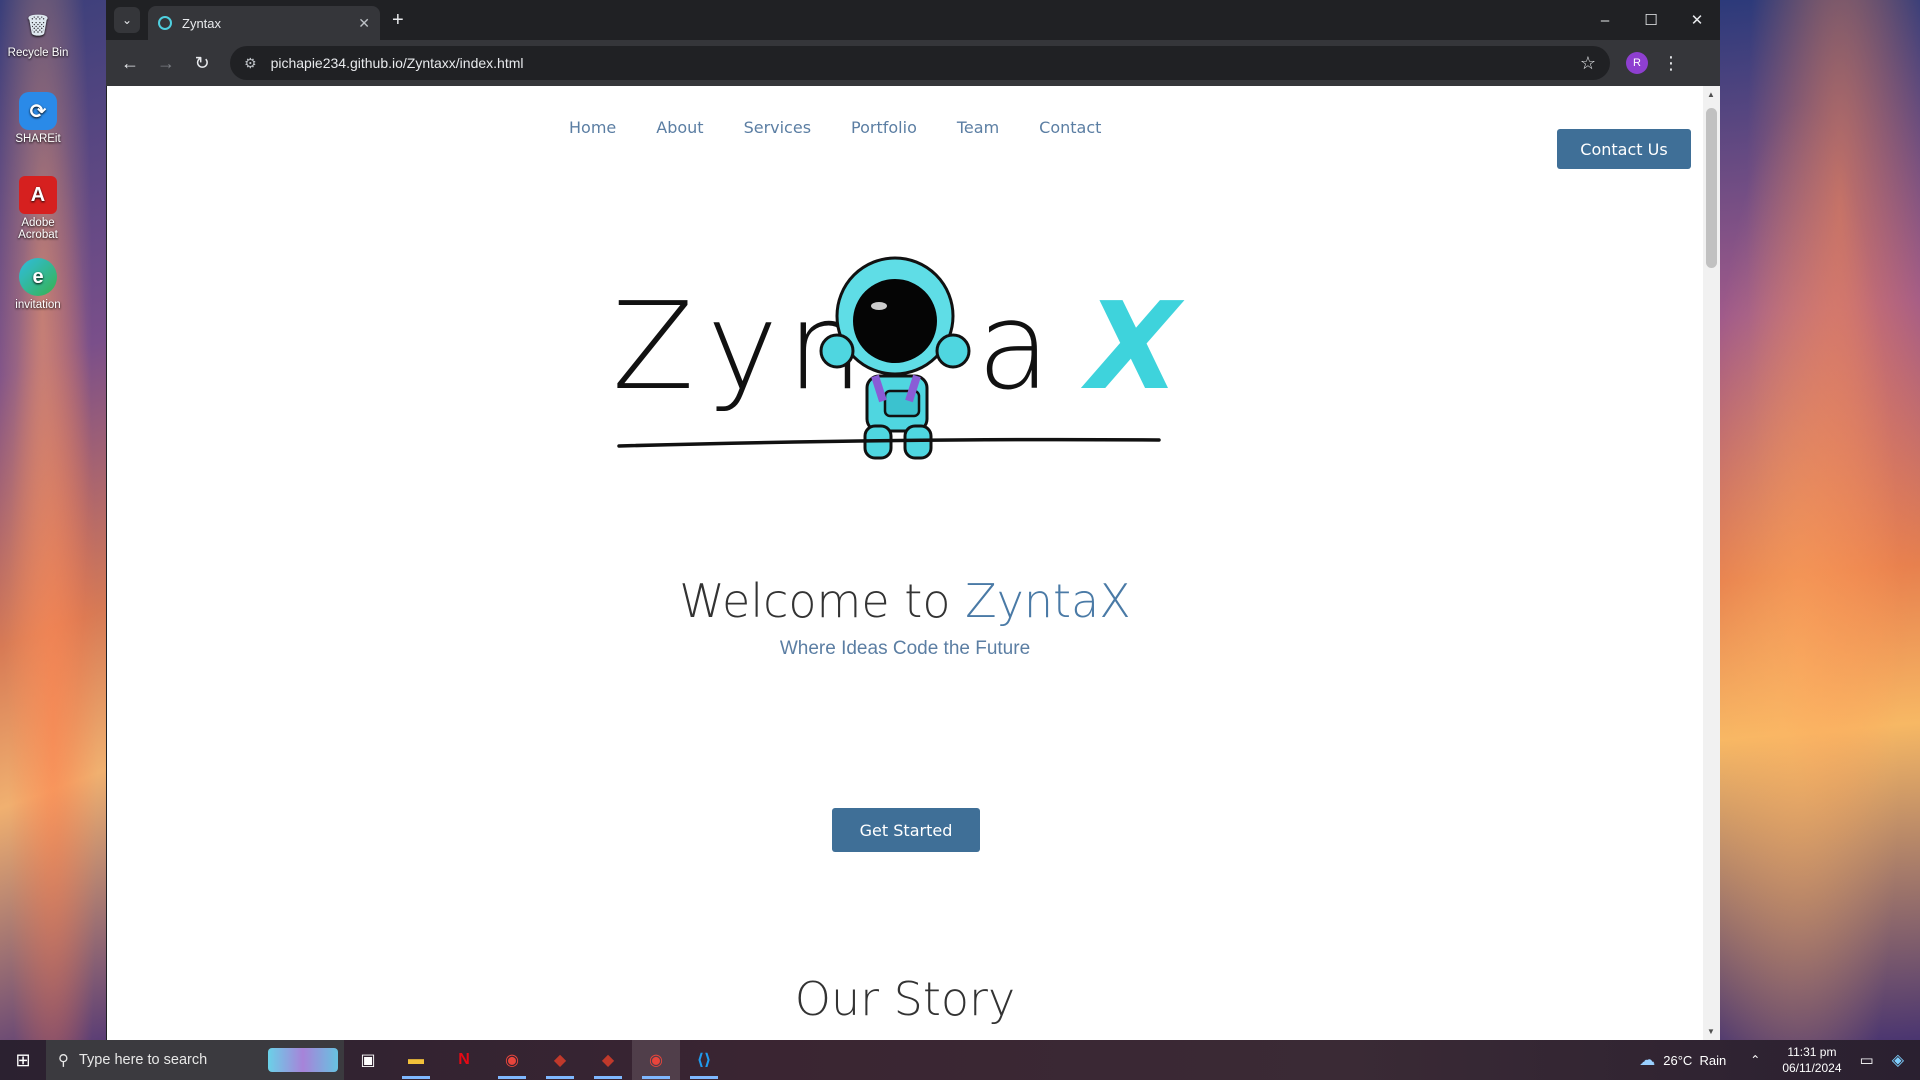 The height and width of the screenshot is (1080, 1920). I want to click on logo-underline, so click(889, 442).